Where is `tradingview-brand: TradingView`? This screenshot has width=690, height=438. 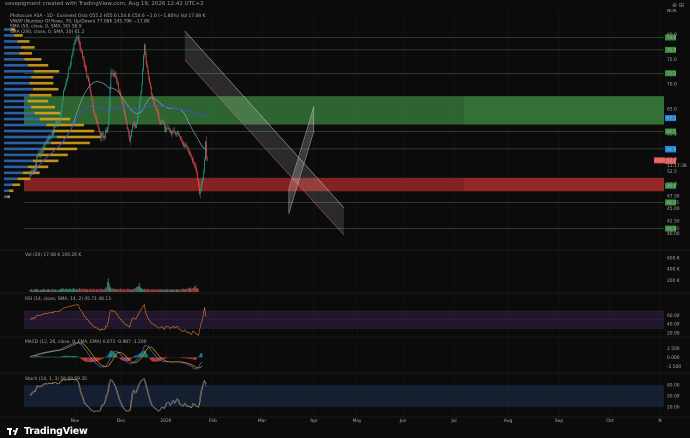
tradingview-brand: TradingView is located at coordinates (47, 431).